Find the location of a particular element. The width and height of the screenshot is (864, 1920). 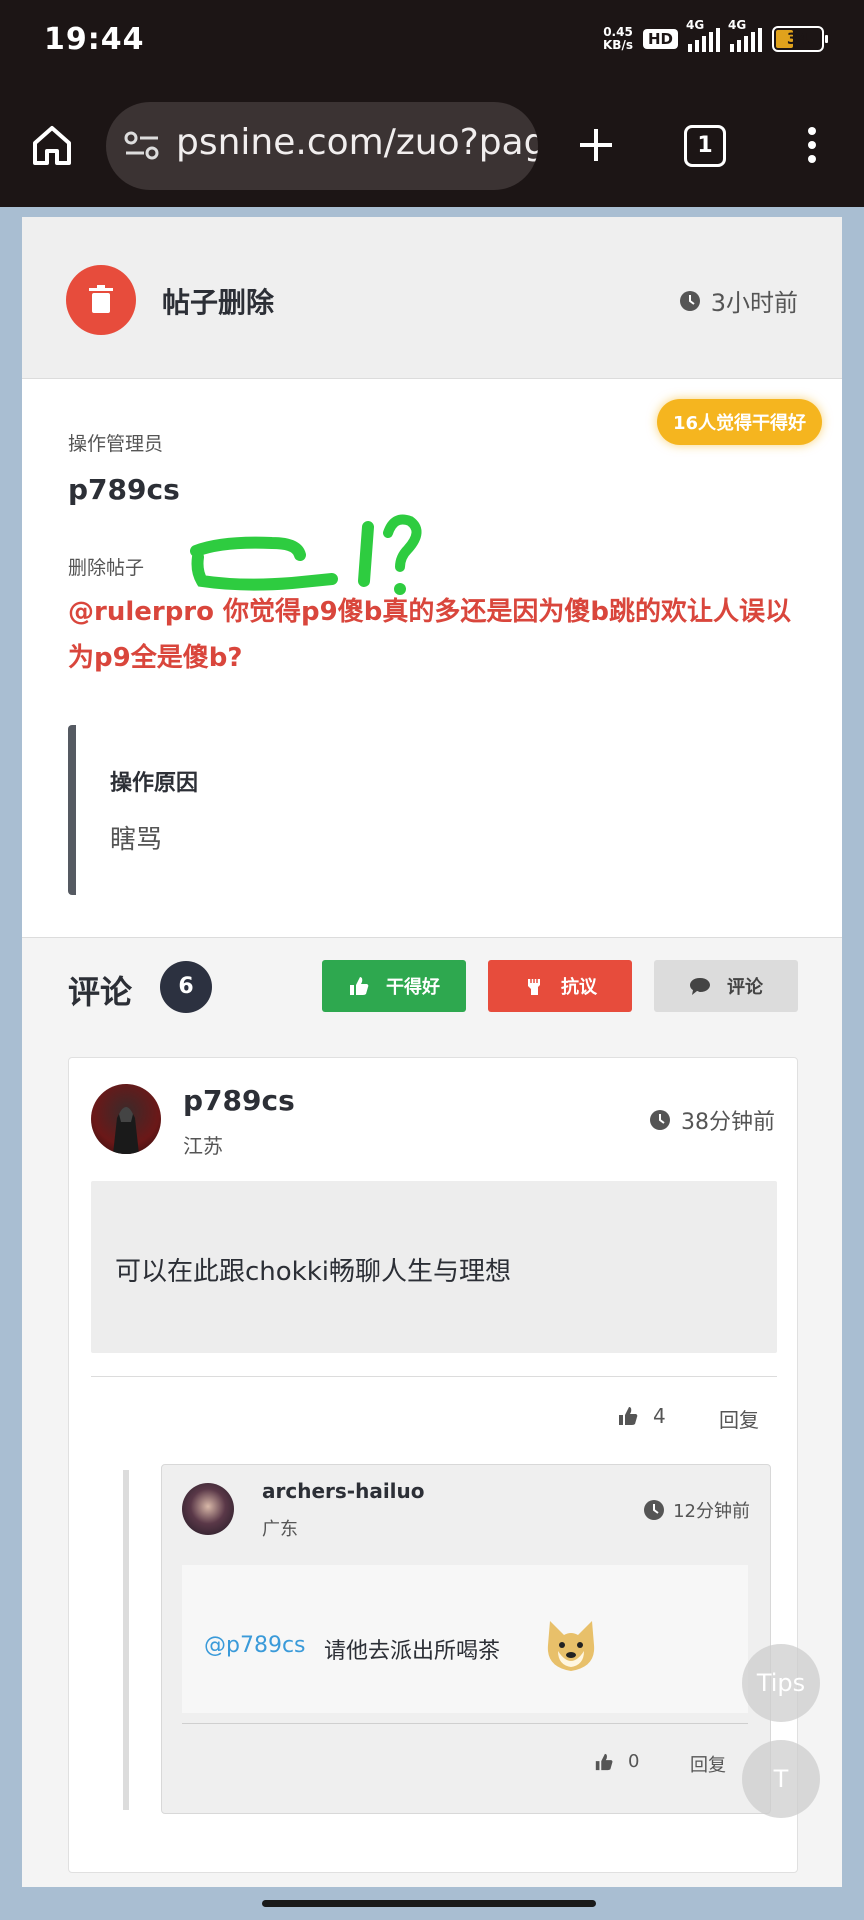

page-title: 帖子删除 is located at coordinates (218, 302).